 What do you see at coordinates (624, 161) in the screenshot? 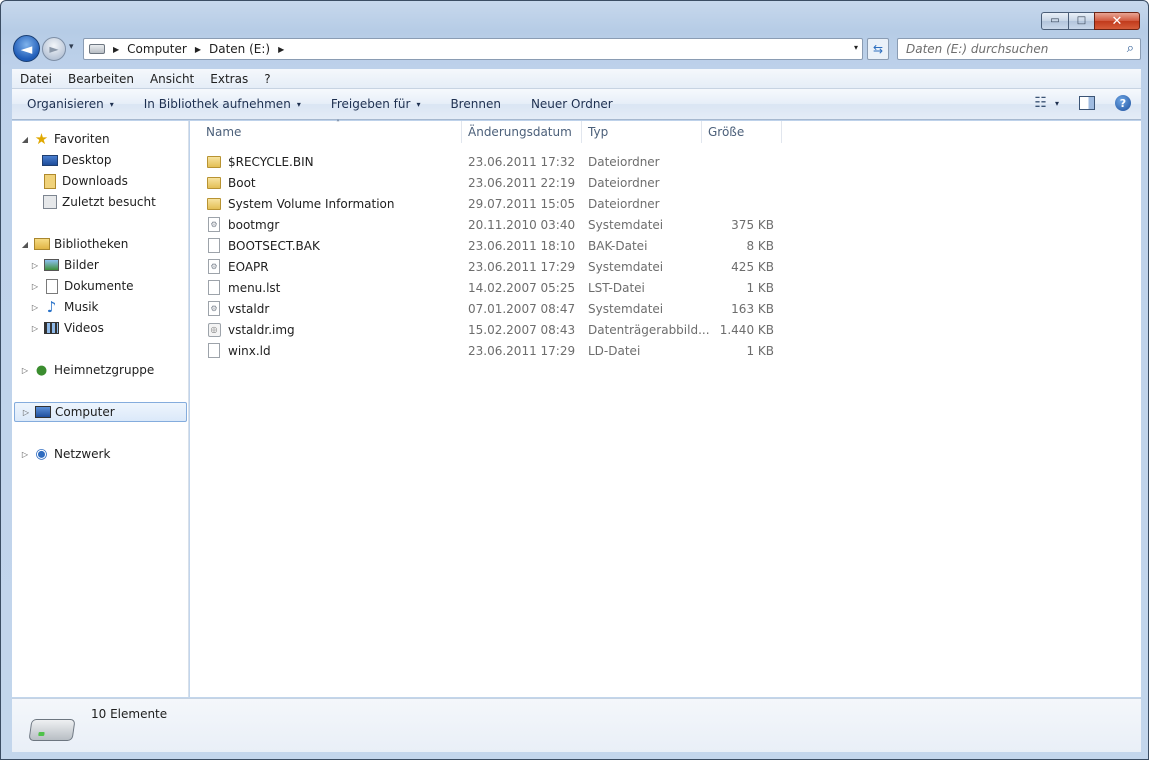
I see `file-type: Dateiordner` at bounding box center [624, 161].